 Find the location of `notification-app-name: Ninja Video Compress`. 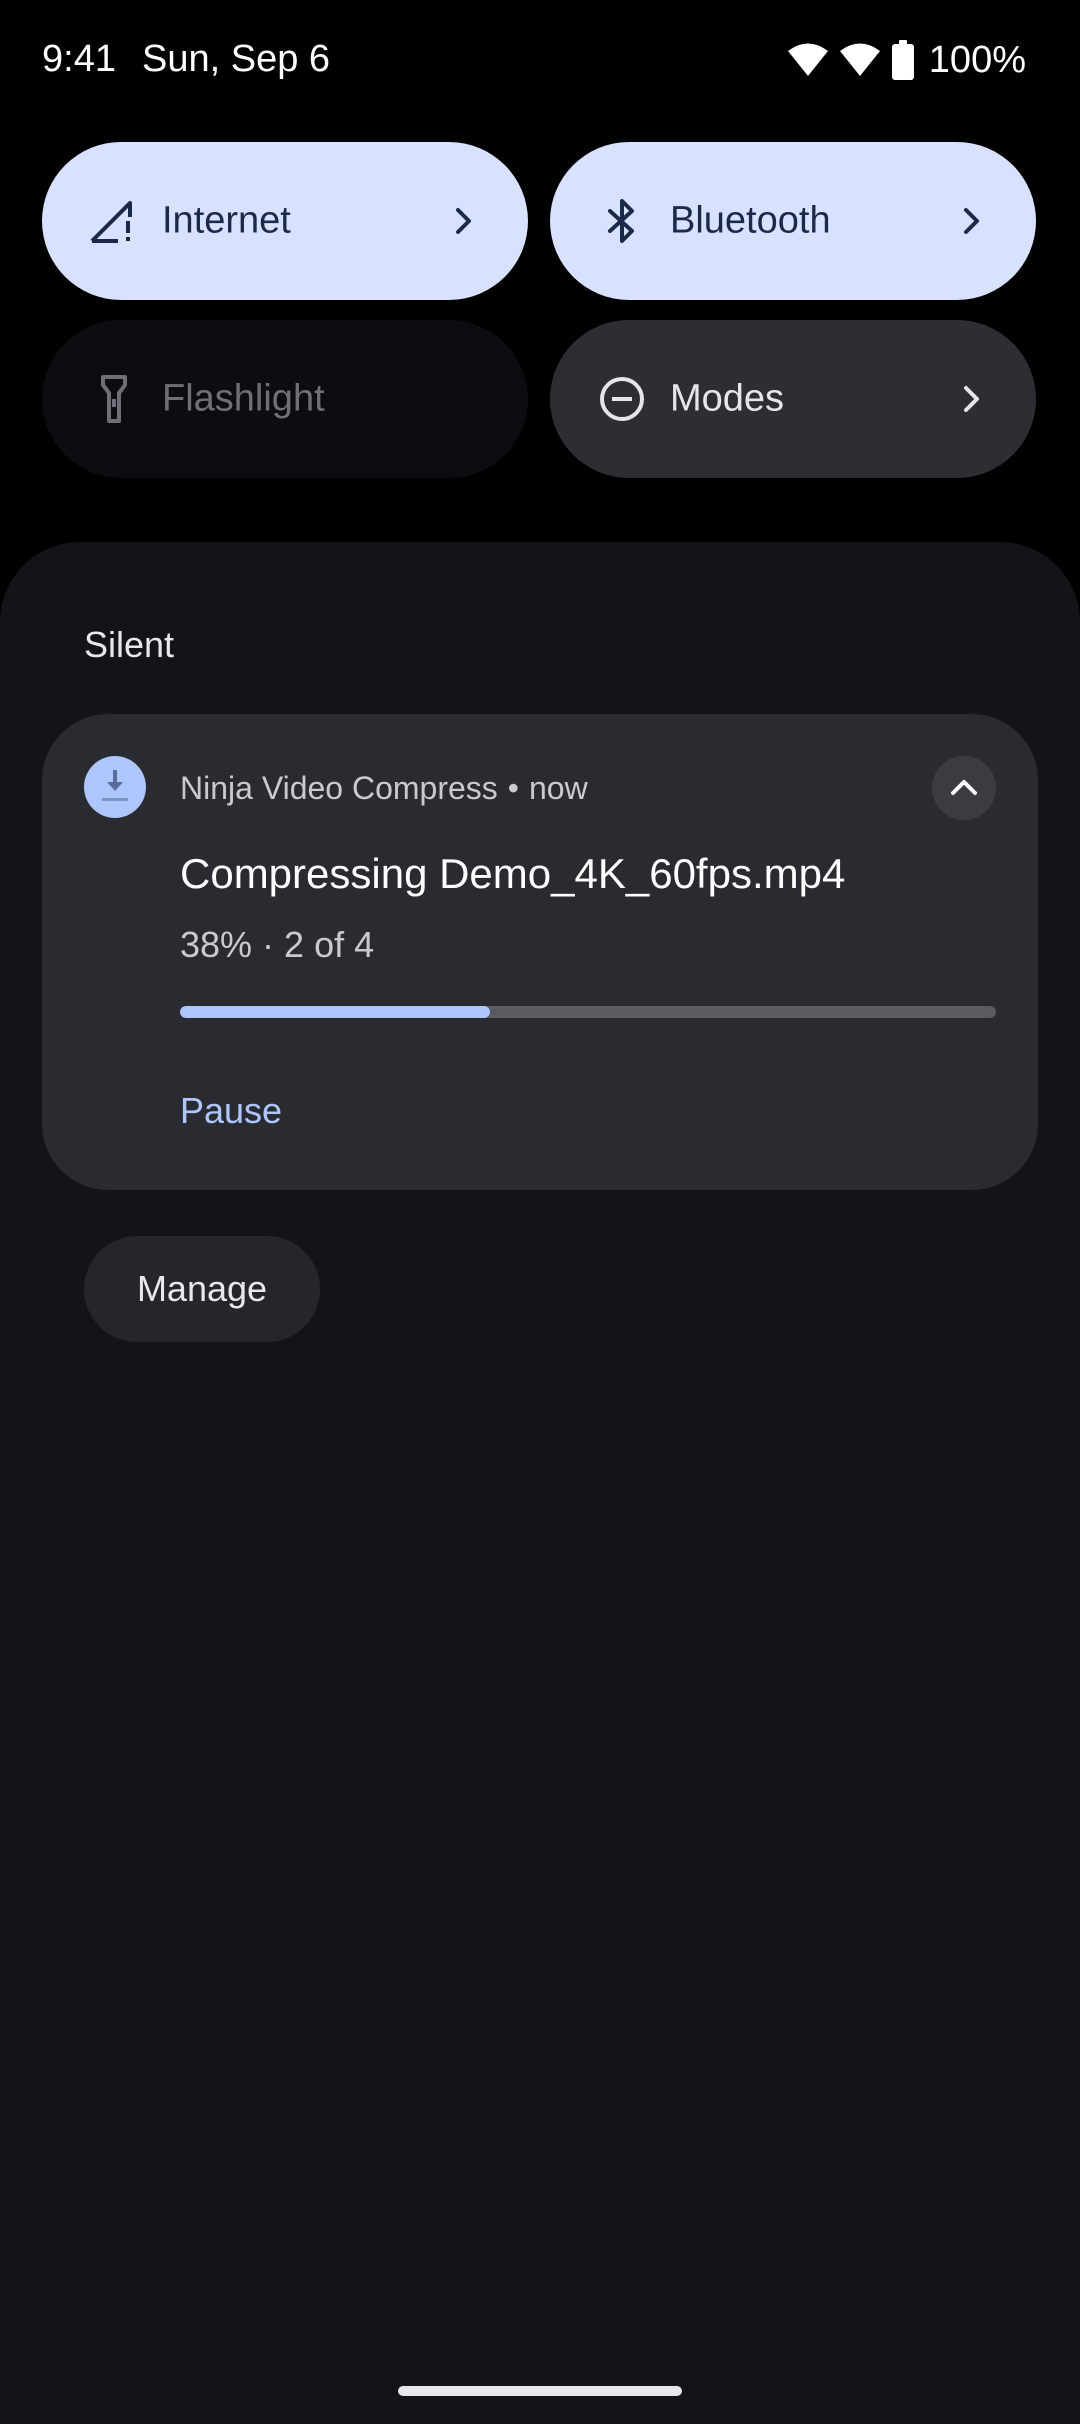

notification-app-name: Ninja Video Compress is located at coordinates (339, 788).